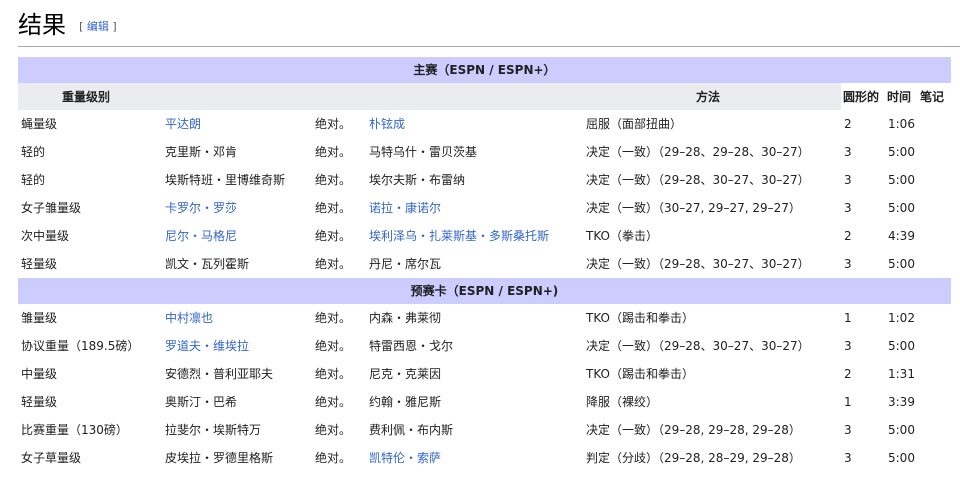 The image size is (960, 488). What do you see at coordinates (201, 208) in the screenshot?
I see `fighter-winner-link: 卡罗尔・罗莎` at bounding box center [201, 208].